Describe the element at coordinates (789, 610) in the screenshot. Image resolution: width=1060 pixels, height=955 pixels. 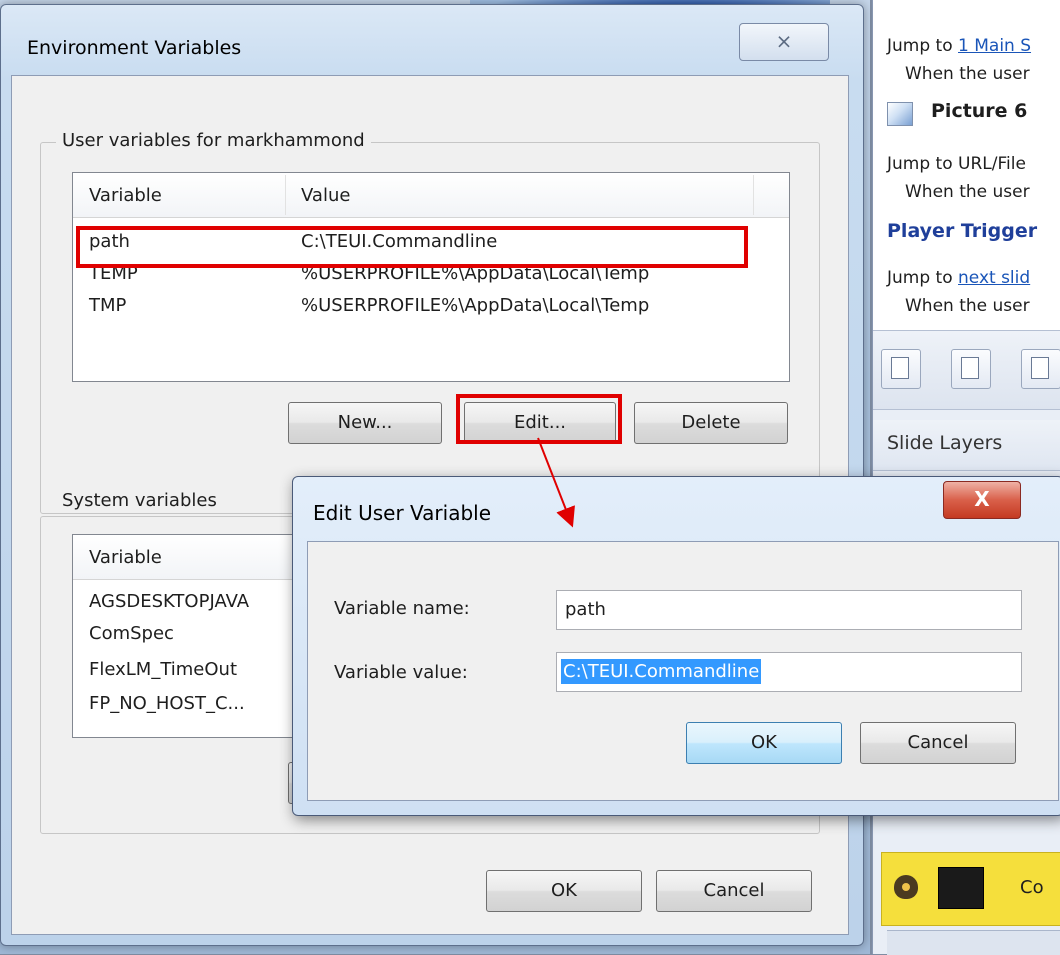
I see `variable-name-input: path` at that location.